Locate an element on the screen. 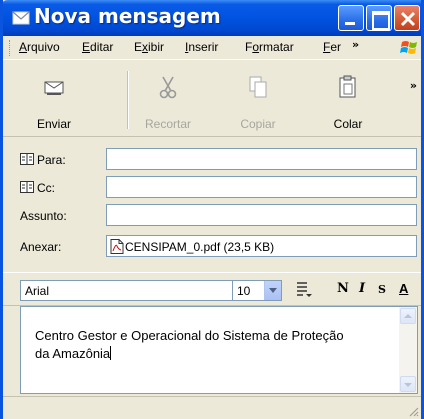 This screenshot has width=424, height=419. subject-row: Assunto: is located at coordinates (212, 216).